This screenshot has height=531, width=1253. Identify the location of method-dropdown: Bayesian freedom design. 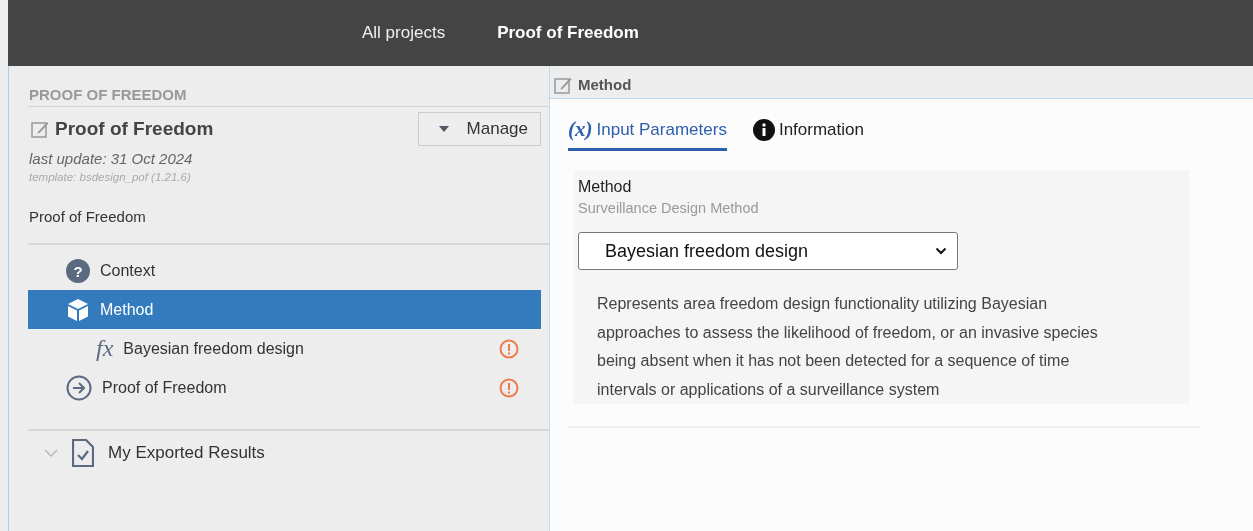
(768, 251).